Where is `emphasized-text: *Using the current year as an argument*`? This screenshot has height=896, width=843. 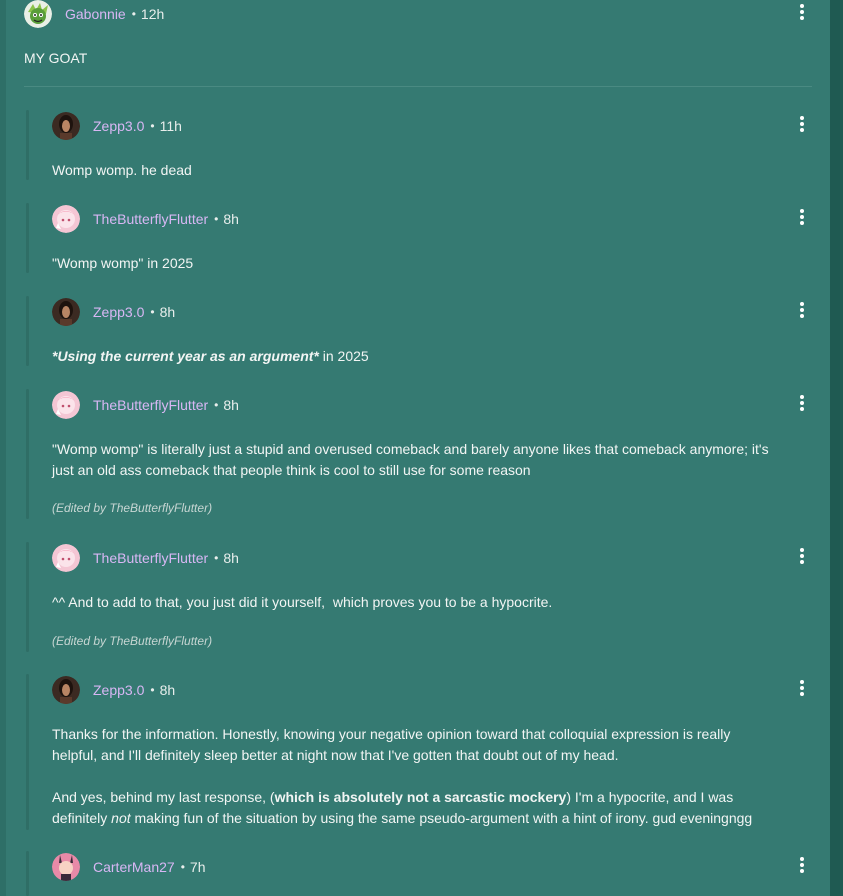
emphasized-text: *Using the current year as an argument* is located at coordinates (185, 356).